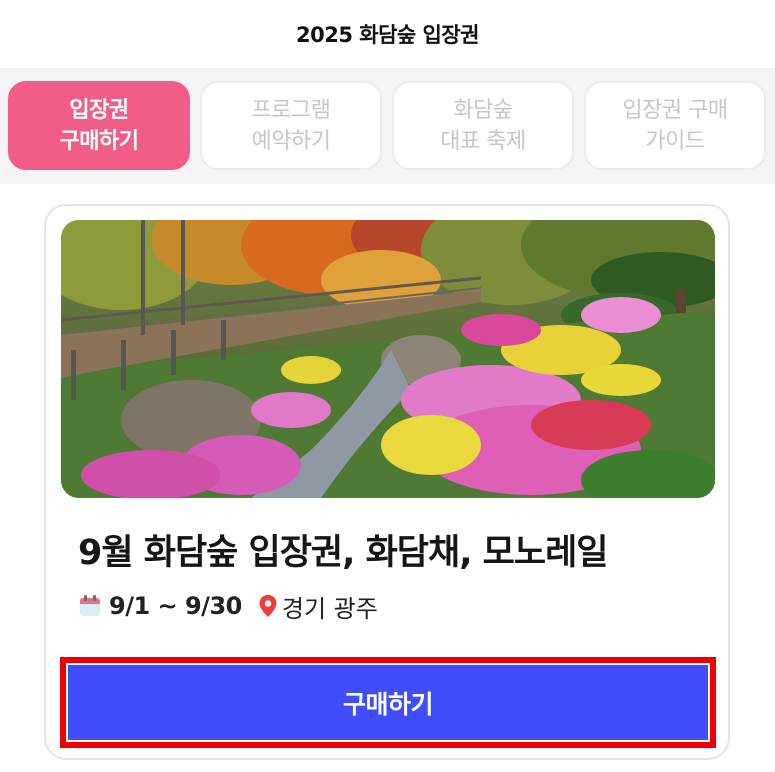  Describe the element at coordinates (291, 110) in the screenshot. I see `tab-label-line1: 프로그램` at that location.